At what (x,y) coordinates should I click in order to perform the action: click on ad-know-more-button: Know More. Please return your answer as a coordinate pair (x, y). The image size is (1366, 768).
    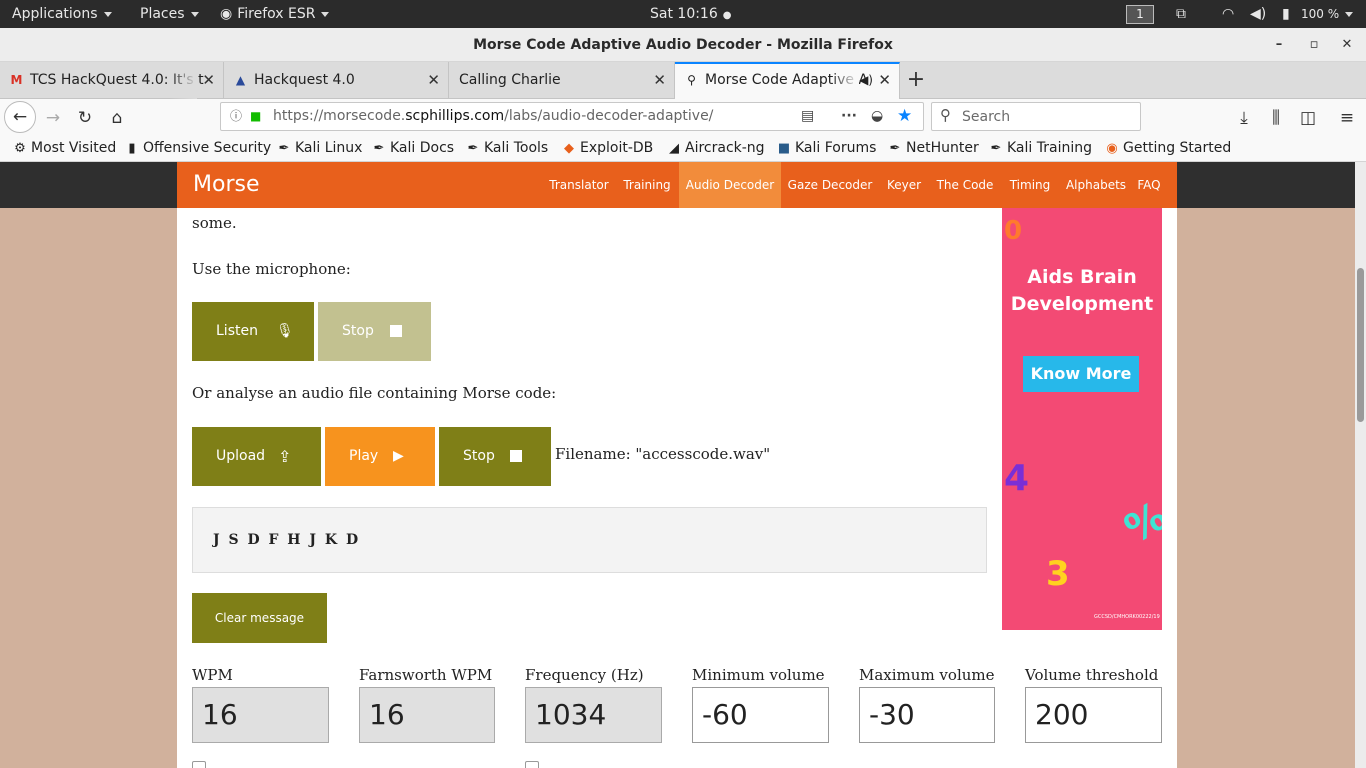
    Looking at the image, I should click on (1081, 374).